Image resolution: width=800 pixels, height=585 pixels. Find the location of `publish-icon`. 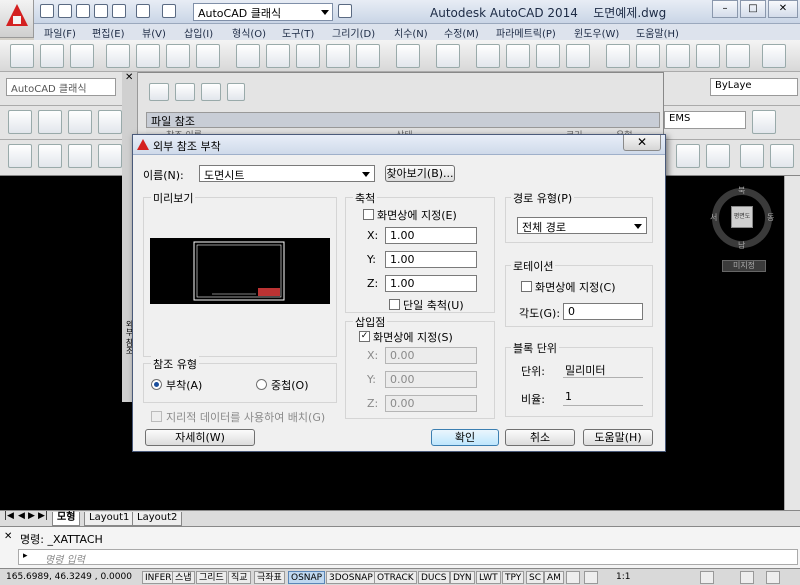

publish-icon is located at coordinates (178, 56).